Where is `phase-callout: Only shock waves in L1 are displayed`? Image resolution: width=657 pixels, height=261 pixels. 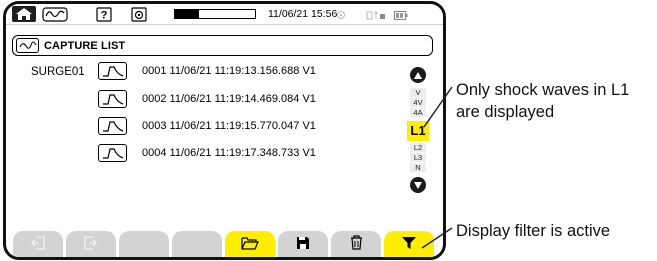
phase-callout: Only shock waves in L1 are displayed is located at coordinates (543, 101).